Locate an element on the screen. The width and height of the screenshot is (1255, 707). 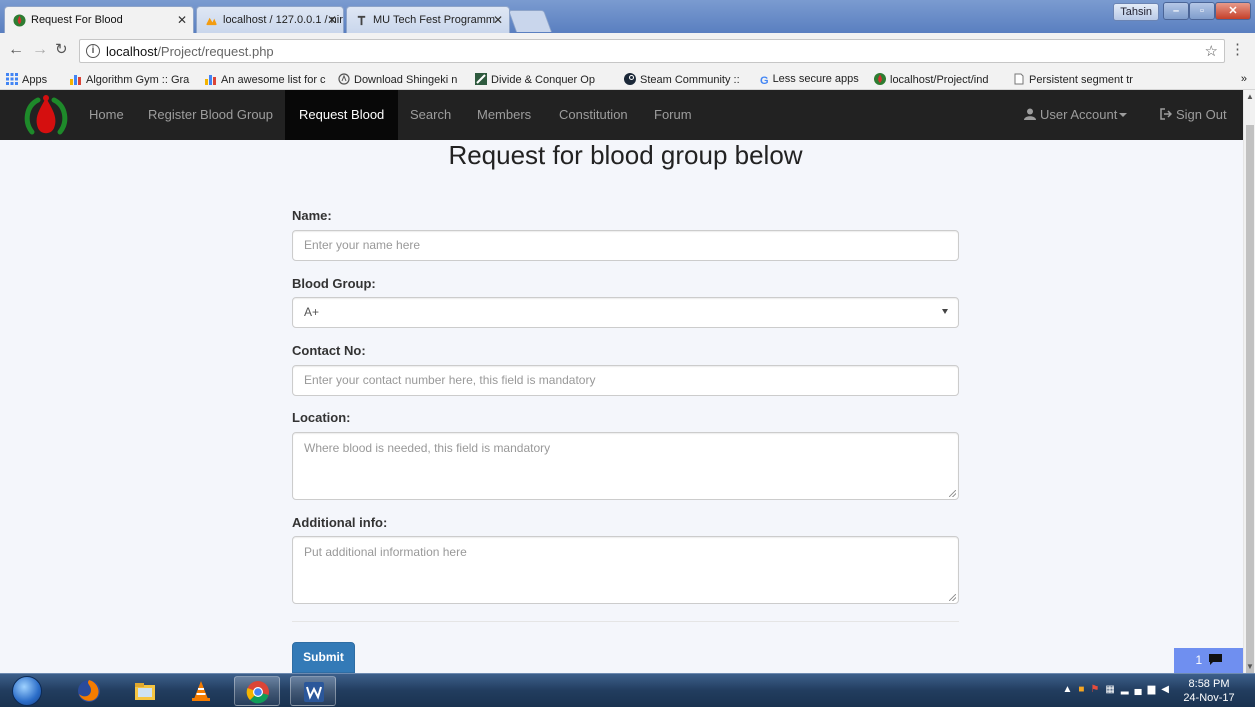
bookmark-label: Download Shingeki n is located at coordinates (406, 80).